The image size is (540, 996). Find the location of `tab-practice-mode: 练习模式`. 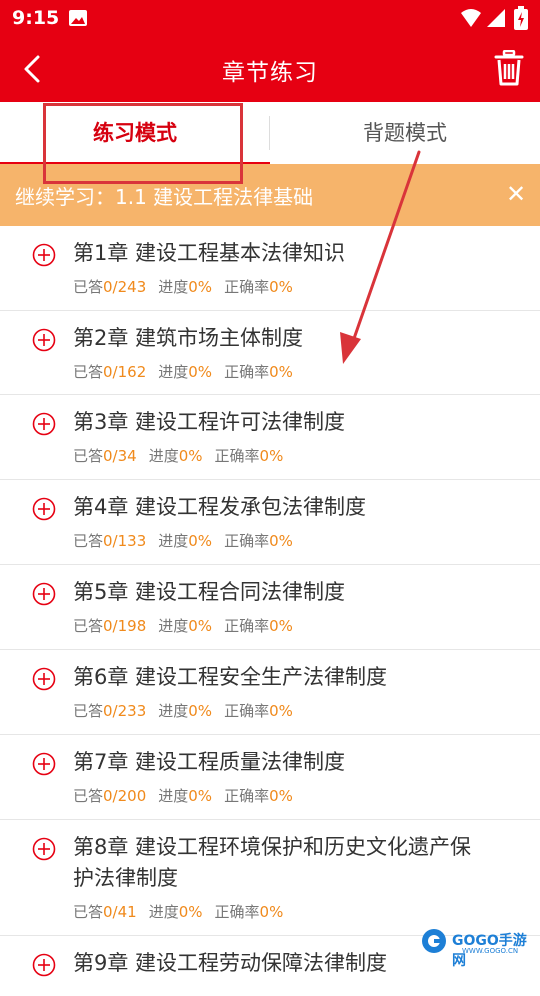

tab-practice-mode: 练习模式 is located at coordinates (135, 133).